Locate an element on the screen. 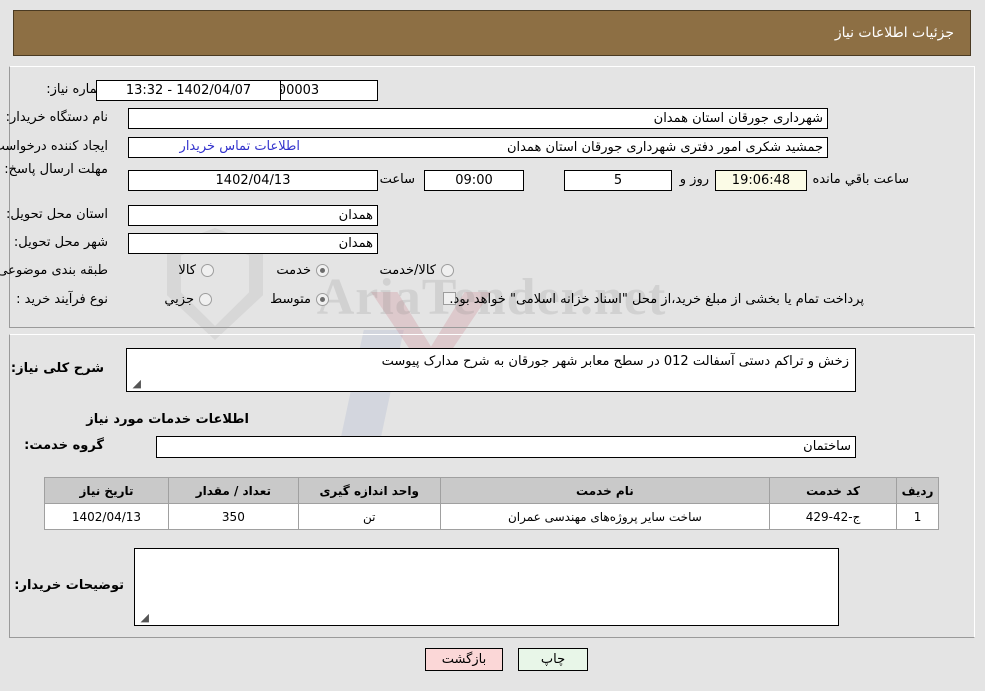  delivery-city-label: شهر محل تحویل: is located at coordinates (61, 242).